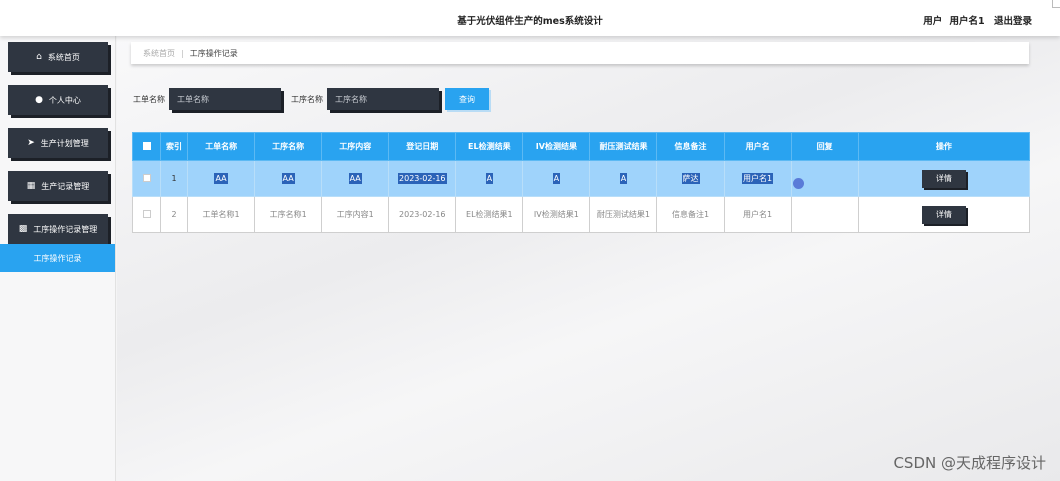  I want to click on corner-box, so click(1056, 4).